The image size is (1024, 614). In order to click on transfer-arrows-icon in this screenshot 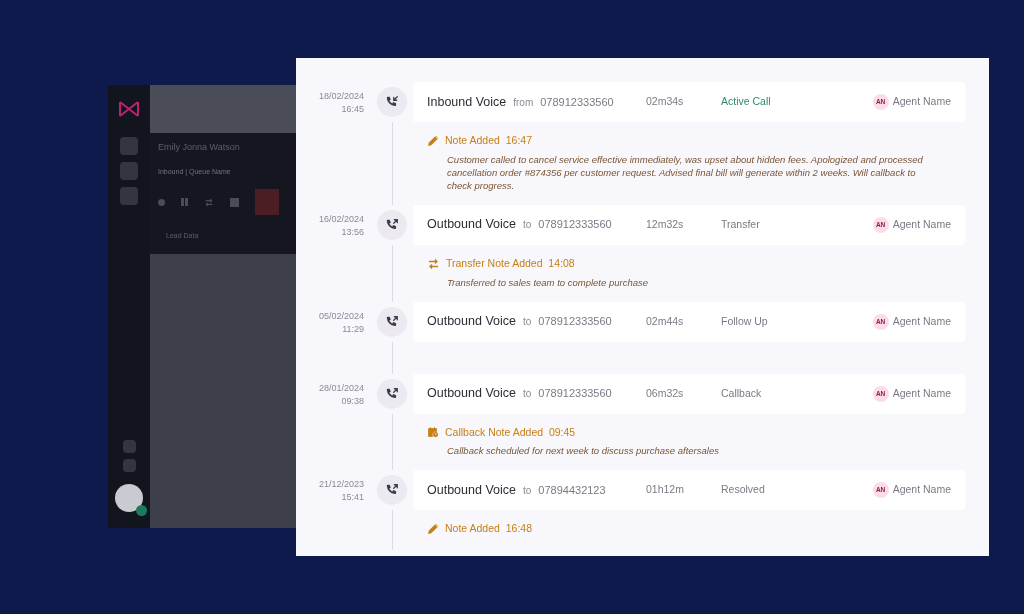, I will do `click(433, 263)`.